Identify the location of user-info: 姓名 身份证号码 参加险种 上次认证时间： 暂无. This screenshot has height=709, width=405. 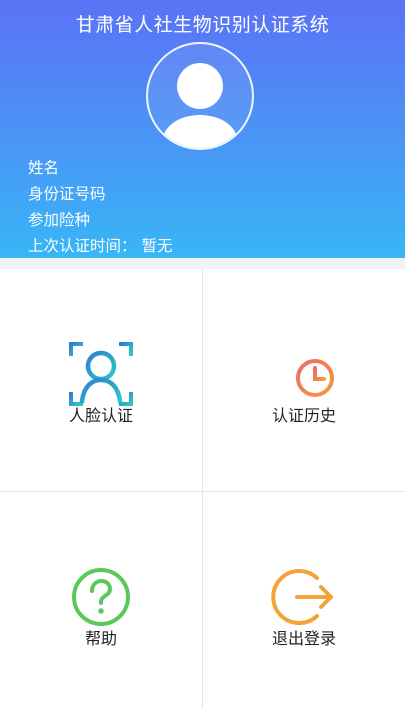
(100, 207).